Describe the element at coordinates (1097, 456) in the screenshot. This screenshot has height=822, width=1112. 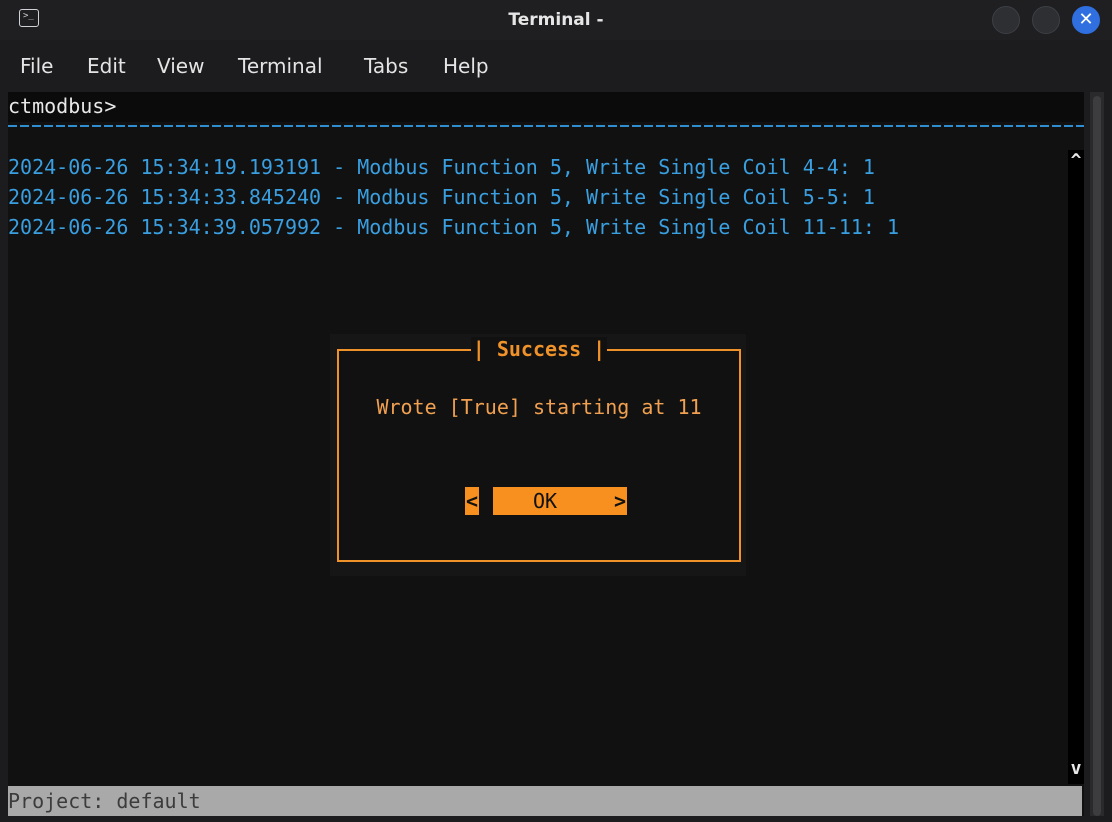
I see `window-scrollbar-thumb` at that location.